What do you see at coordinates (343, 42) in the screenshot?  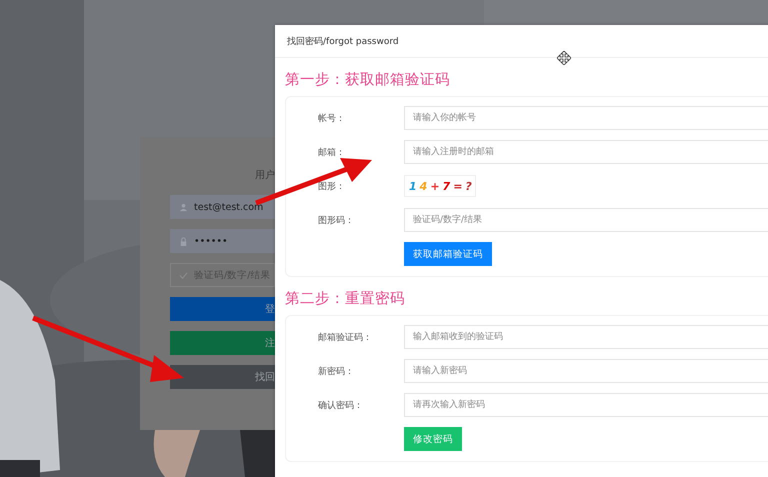 I see `dialog-title: 找回密码/forgot password` at bounding box center [343, 42].